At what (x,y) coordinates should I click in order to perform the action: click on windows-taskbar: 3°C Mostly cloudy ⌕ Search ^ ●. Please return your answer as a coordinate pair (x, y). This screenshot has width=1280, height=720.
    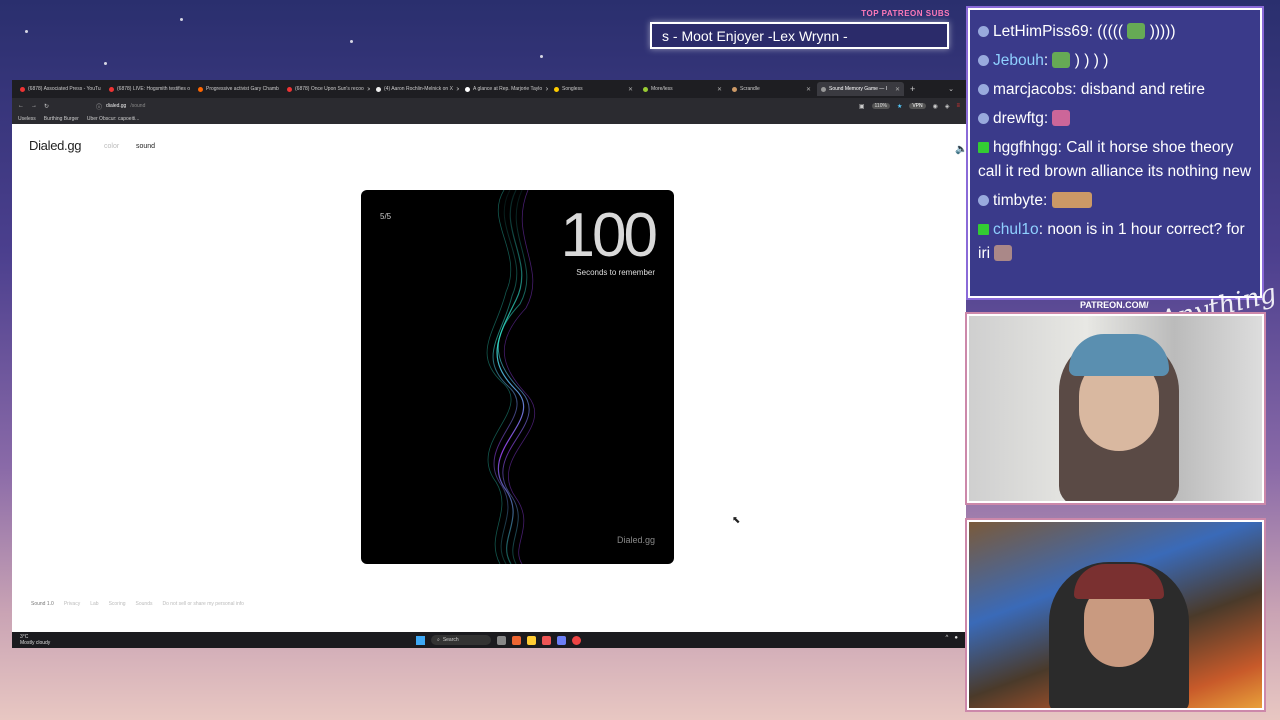
    Looking at the image, I should click on (489, 640).